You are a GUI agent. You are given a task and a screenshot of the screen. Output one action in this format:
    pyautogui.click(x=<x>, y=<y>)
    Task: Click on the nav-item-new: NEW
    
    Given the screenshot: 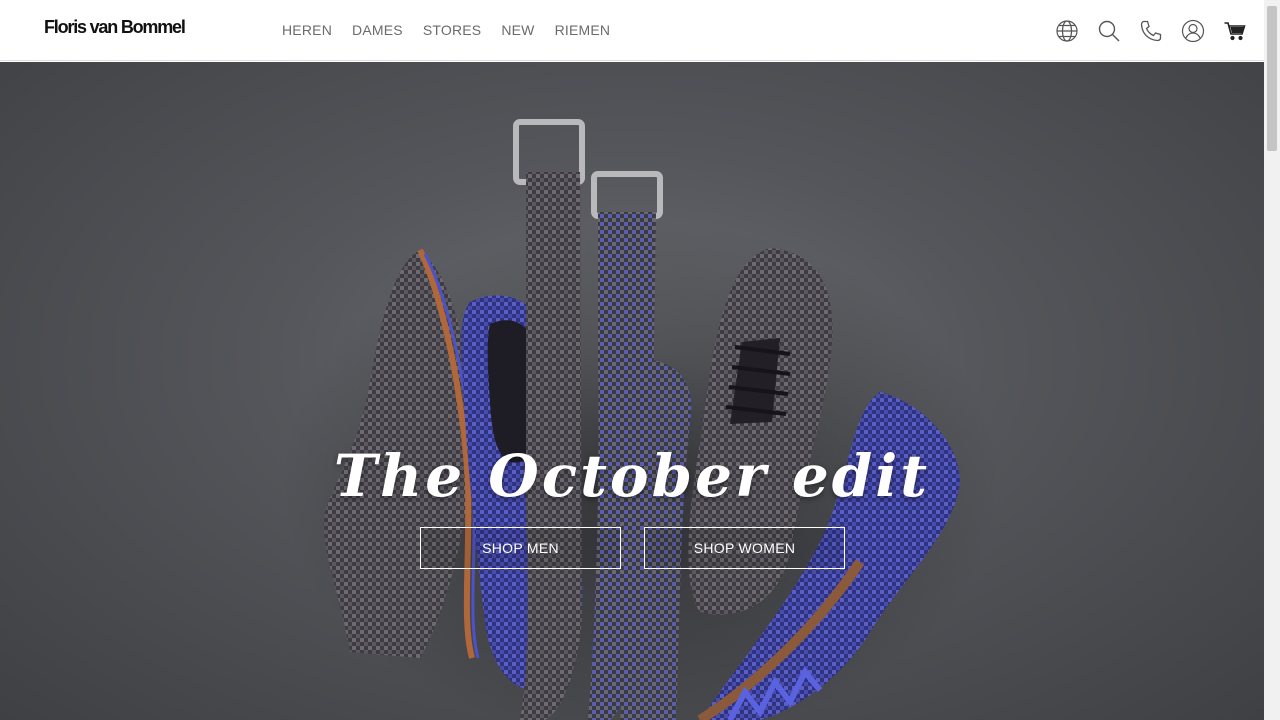 What is the action you would take?
    pyautogui.click(x=517, y=31)
    